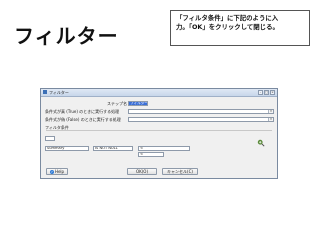  I want to click on app-icon, so click(45, 92).